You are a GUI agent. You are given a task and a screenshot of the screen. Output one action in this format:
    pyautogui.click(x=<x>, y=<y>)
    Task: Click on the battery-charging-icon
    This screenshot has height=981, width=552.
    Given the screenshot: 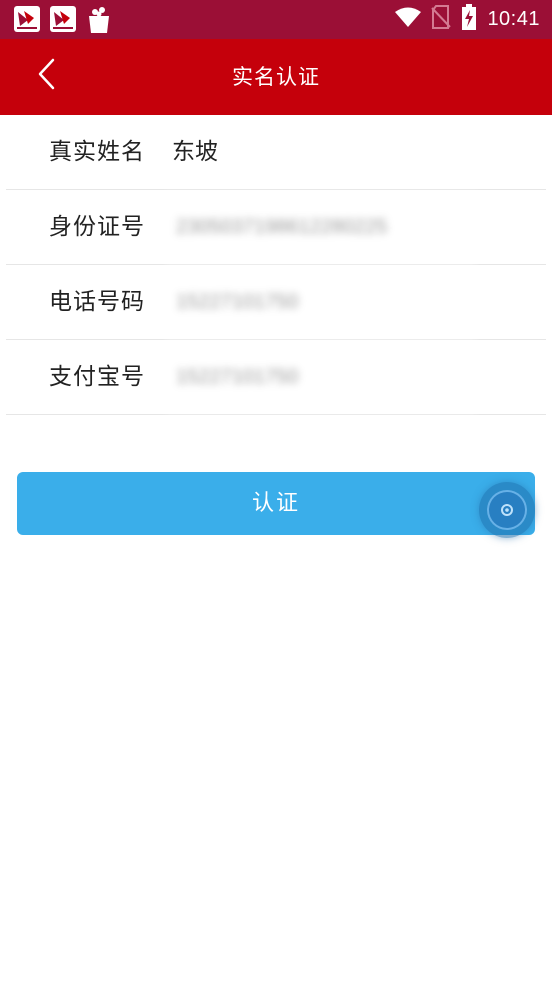 What is the action you would take?
    pyautogui.click(x=469, y=19)
    